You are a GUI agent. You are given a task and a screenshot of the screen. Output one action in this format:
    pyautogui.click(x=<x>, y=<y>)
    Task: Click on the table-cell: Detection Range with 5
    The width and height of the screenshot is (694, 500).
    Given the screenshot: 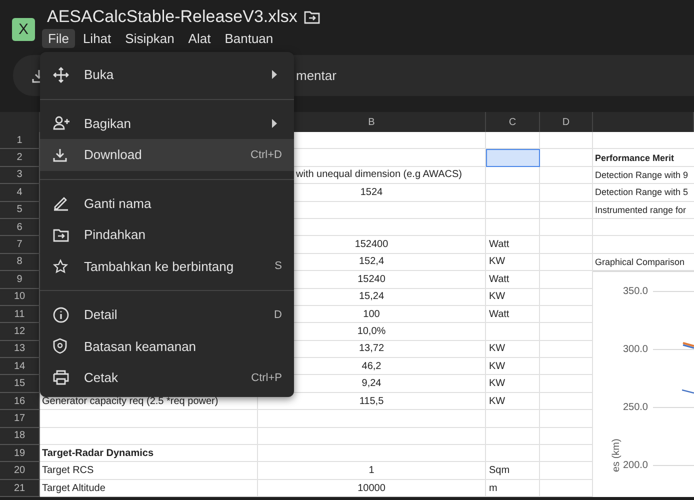 What is the action you would take?
    pyautogui.click(x=643, y=193)
    